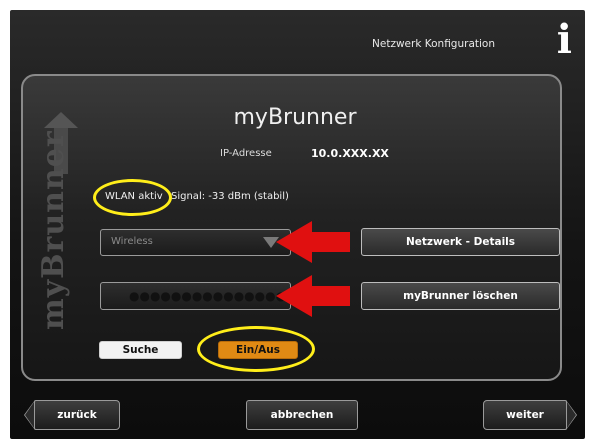 The image size is (590, 439). I want to click on side-brand-logo: myBrunner, so click(53, 230).